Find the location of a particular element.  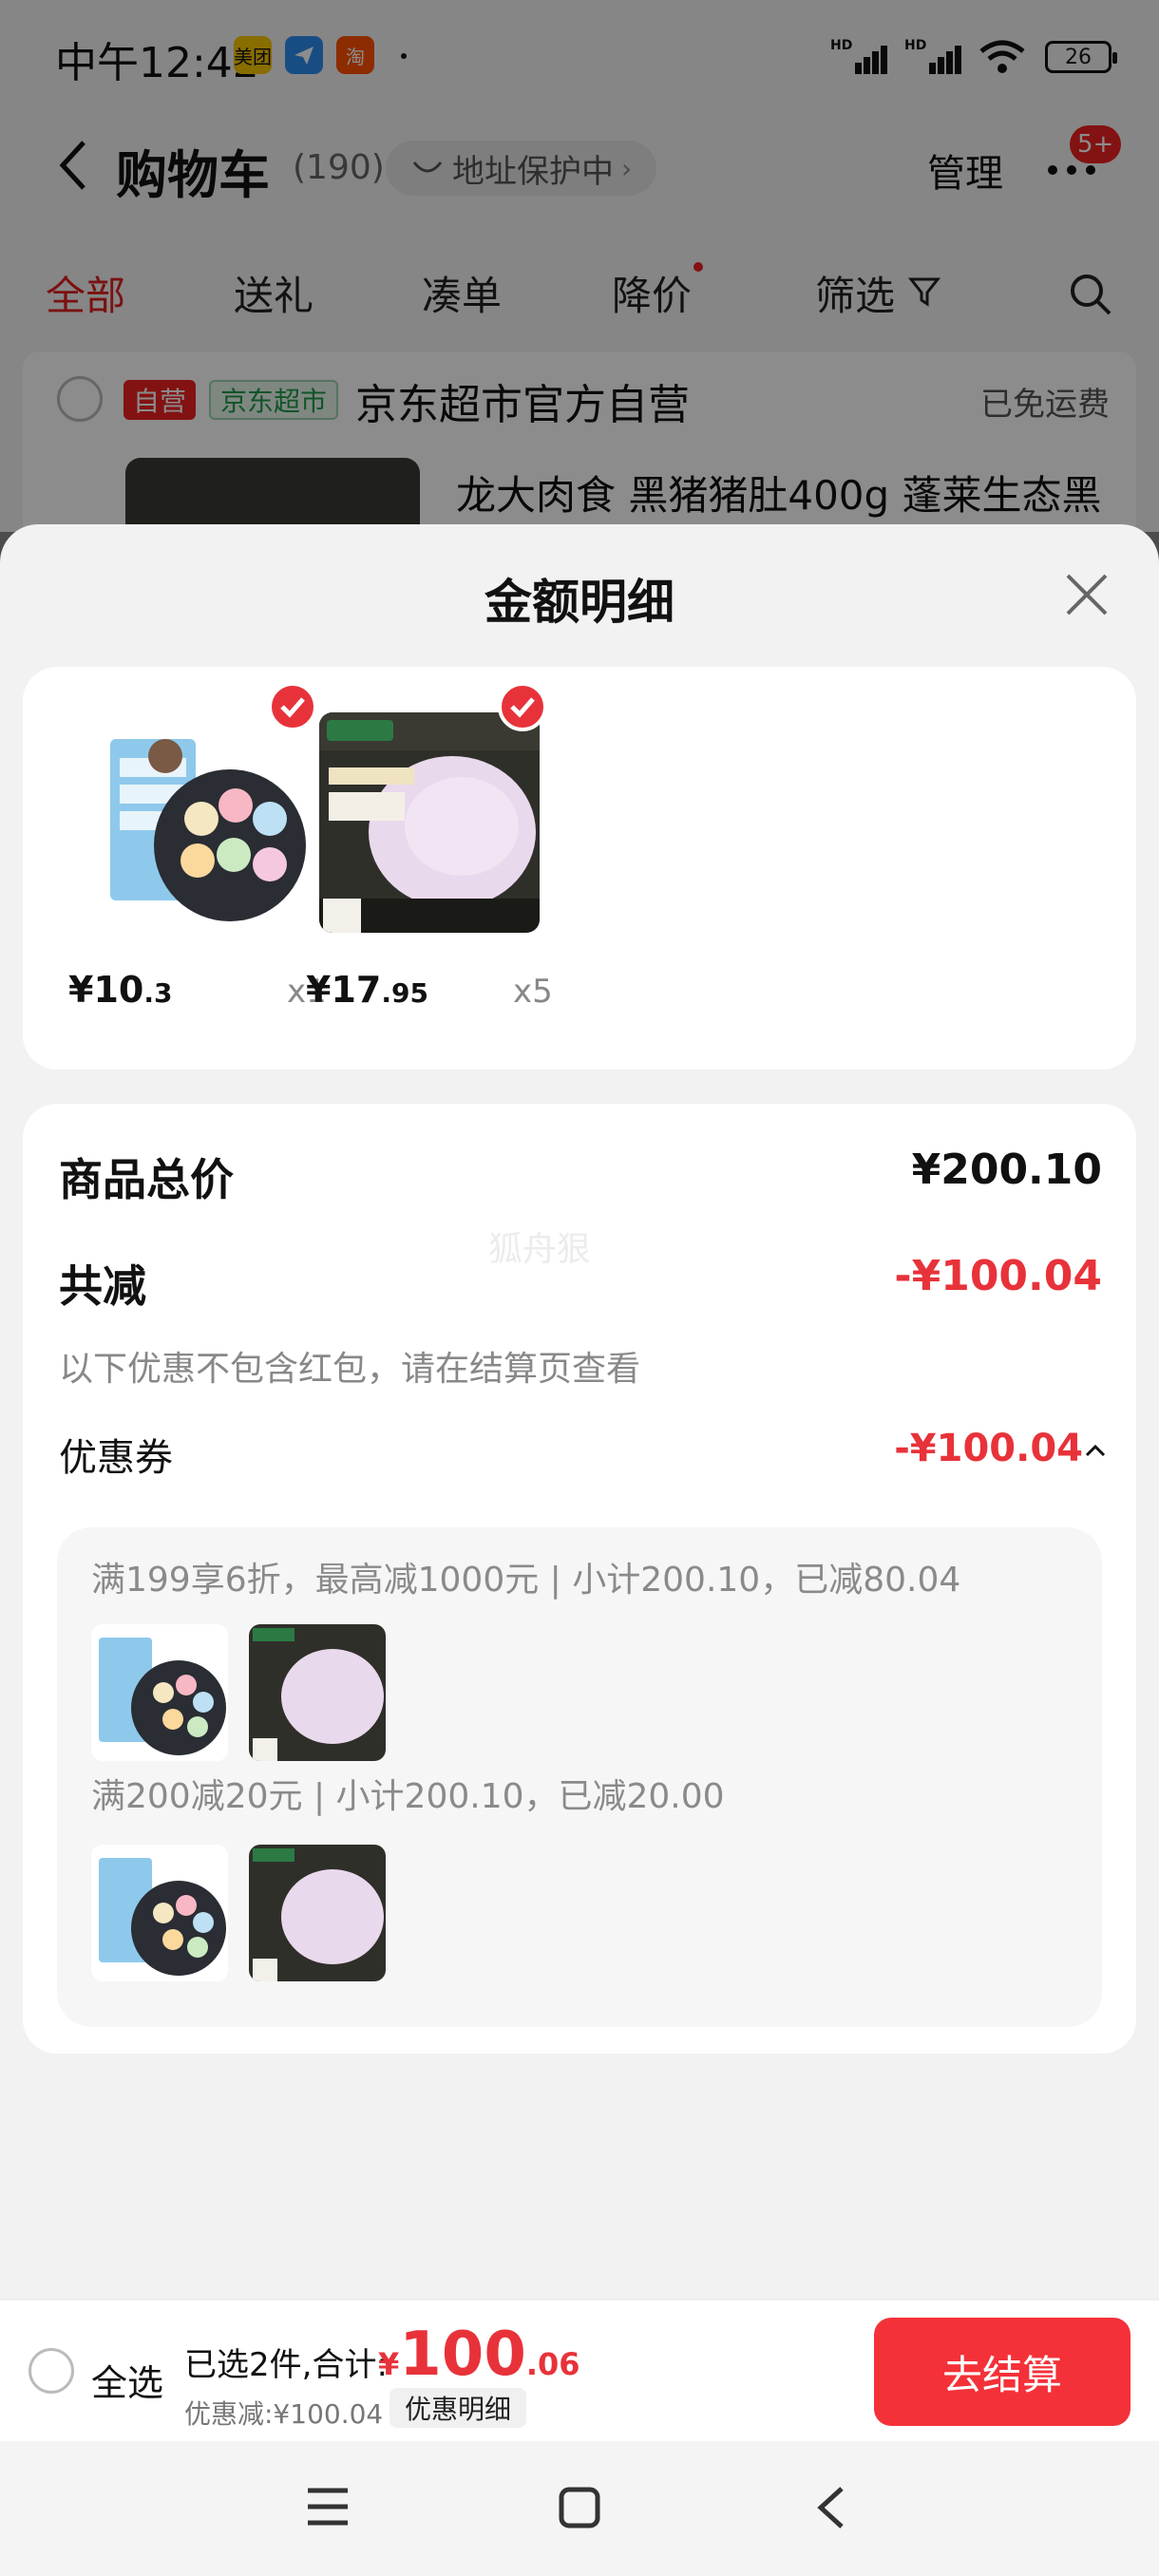

item-quantity: x5 is located at coordinates (533, 992).